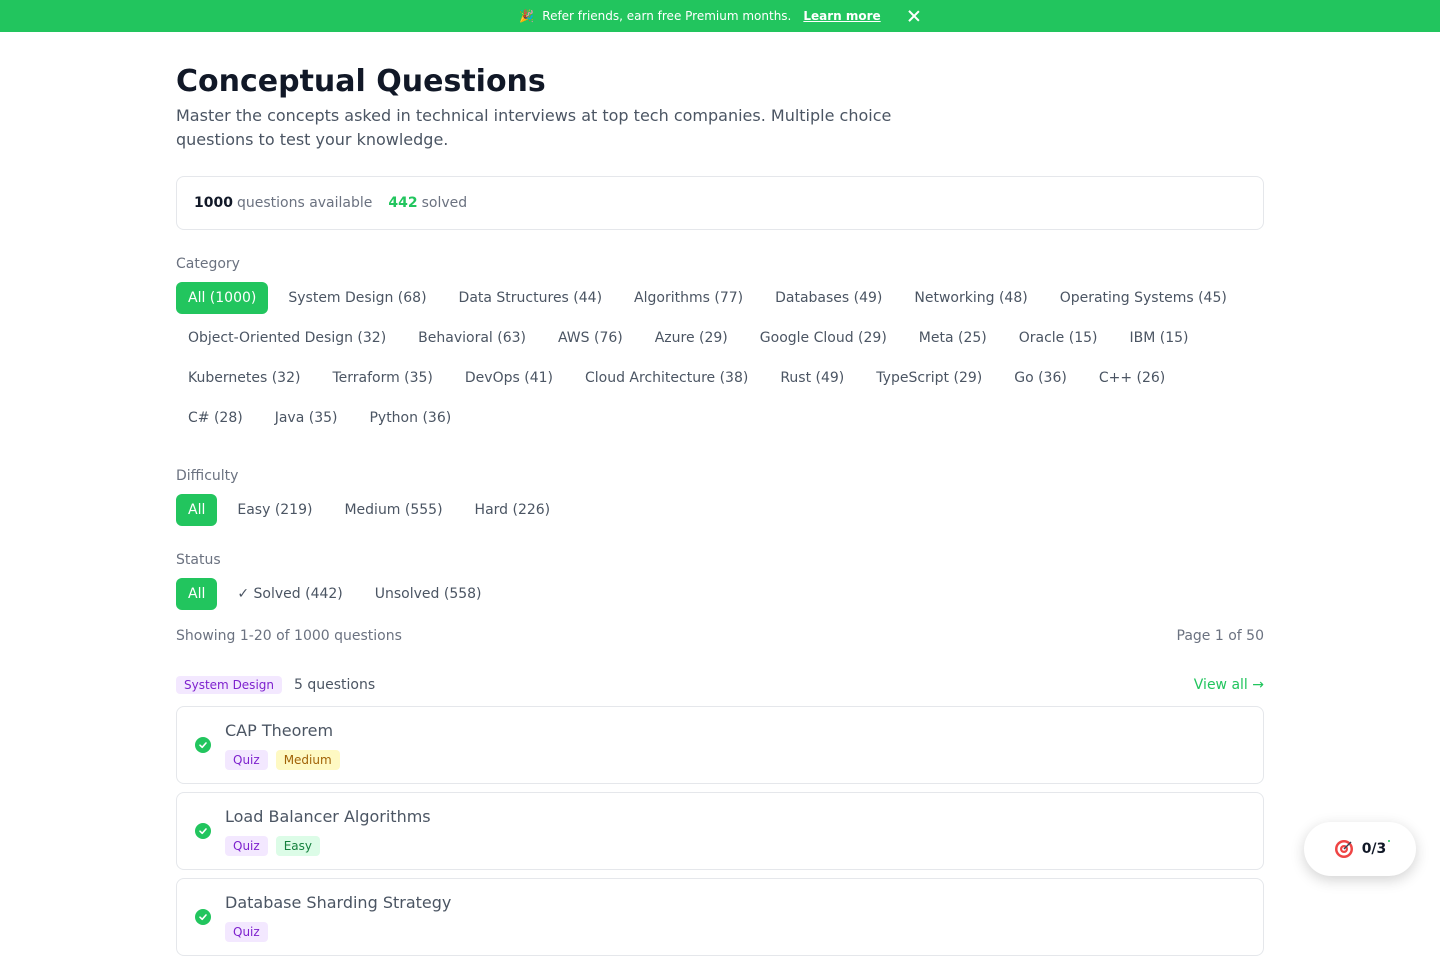 The image size is (1440, 956). Describe the element at coordinates (272, 846) in the screenshot. I see `question-tags: Quiz Easy` at that location.